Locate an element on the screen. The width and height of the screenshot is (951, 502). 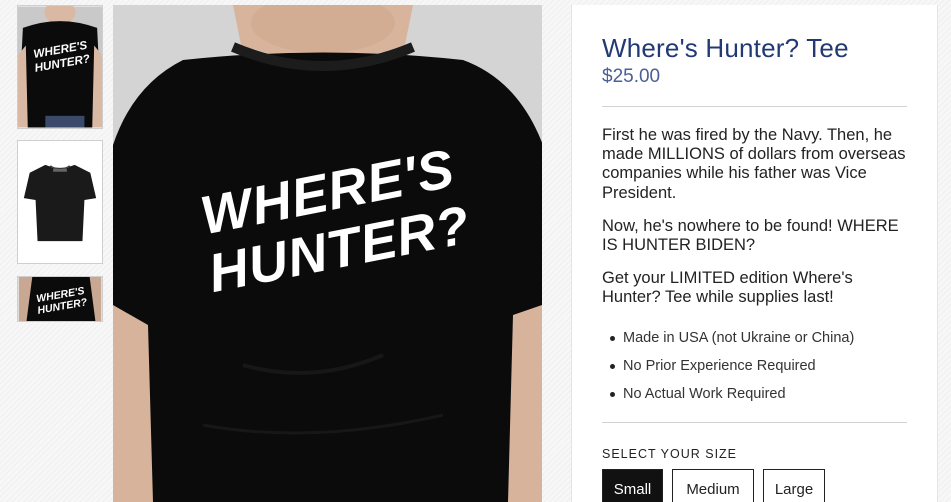
feature-item: No Actual Work Required is located at coordinates (754, 394).